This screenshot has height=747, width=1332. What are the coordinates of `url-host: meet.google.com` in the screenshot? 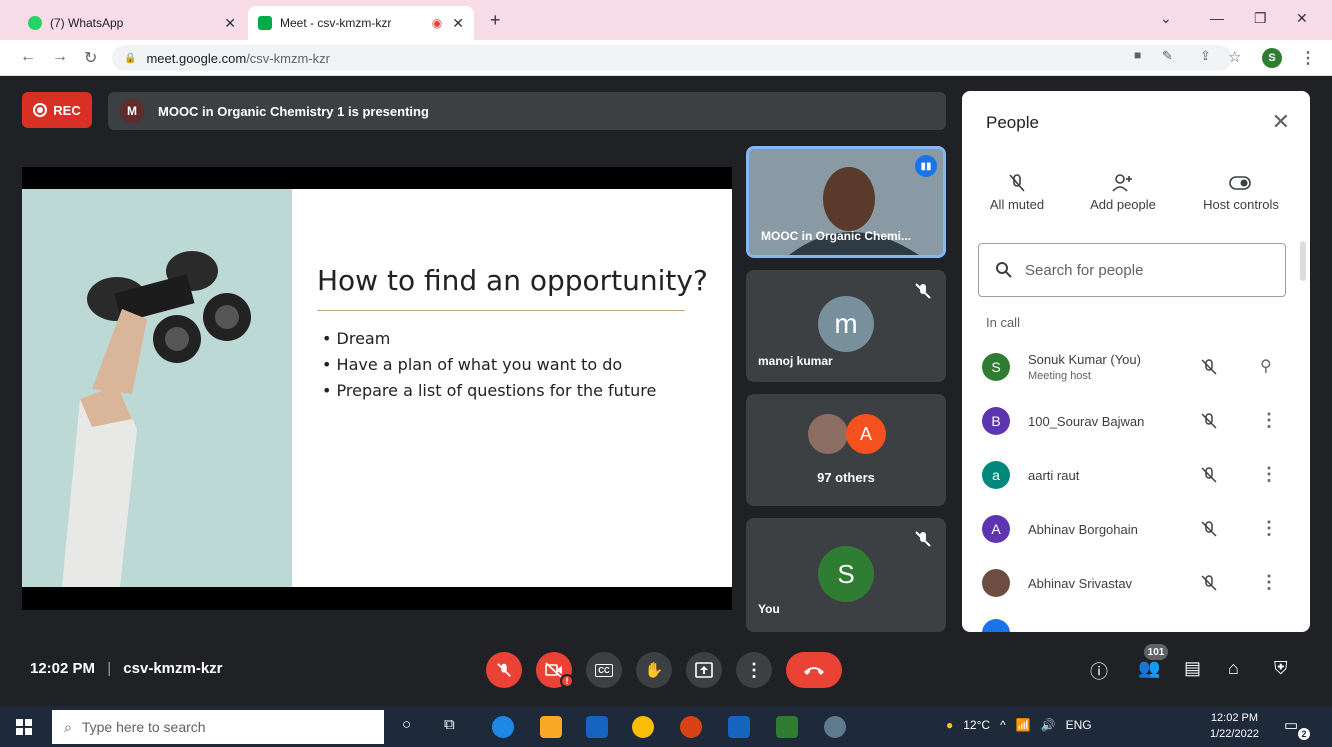 It's located at (196, 58).